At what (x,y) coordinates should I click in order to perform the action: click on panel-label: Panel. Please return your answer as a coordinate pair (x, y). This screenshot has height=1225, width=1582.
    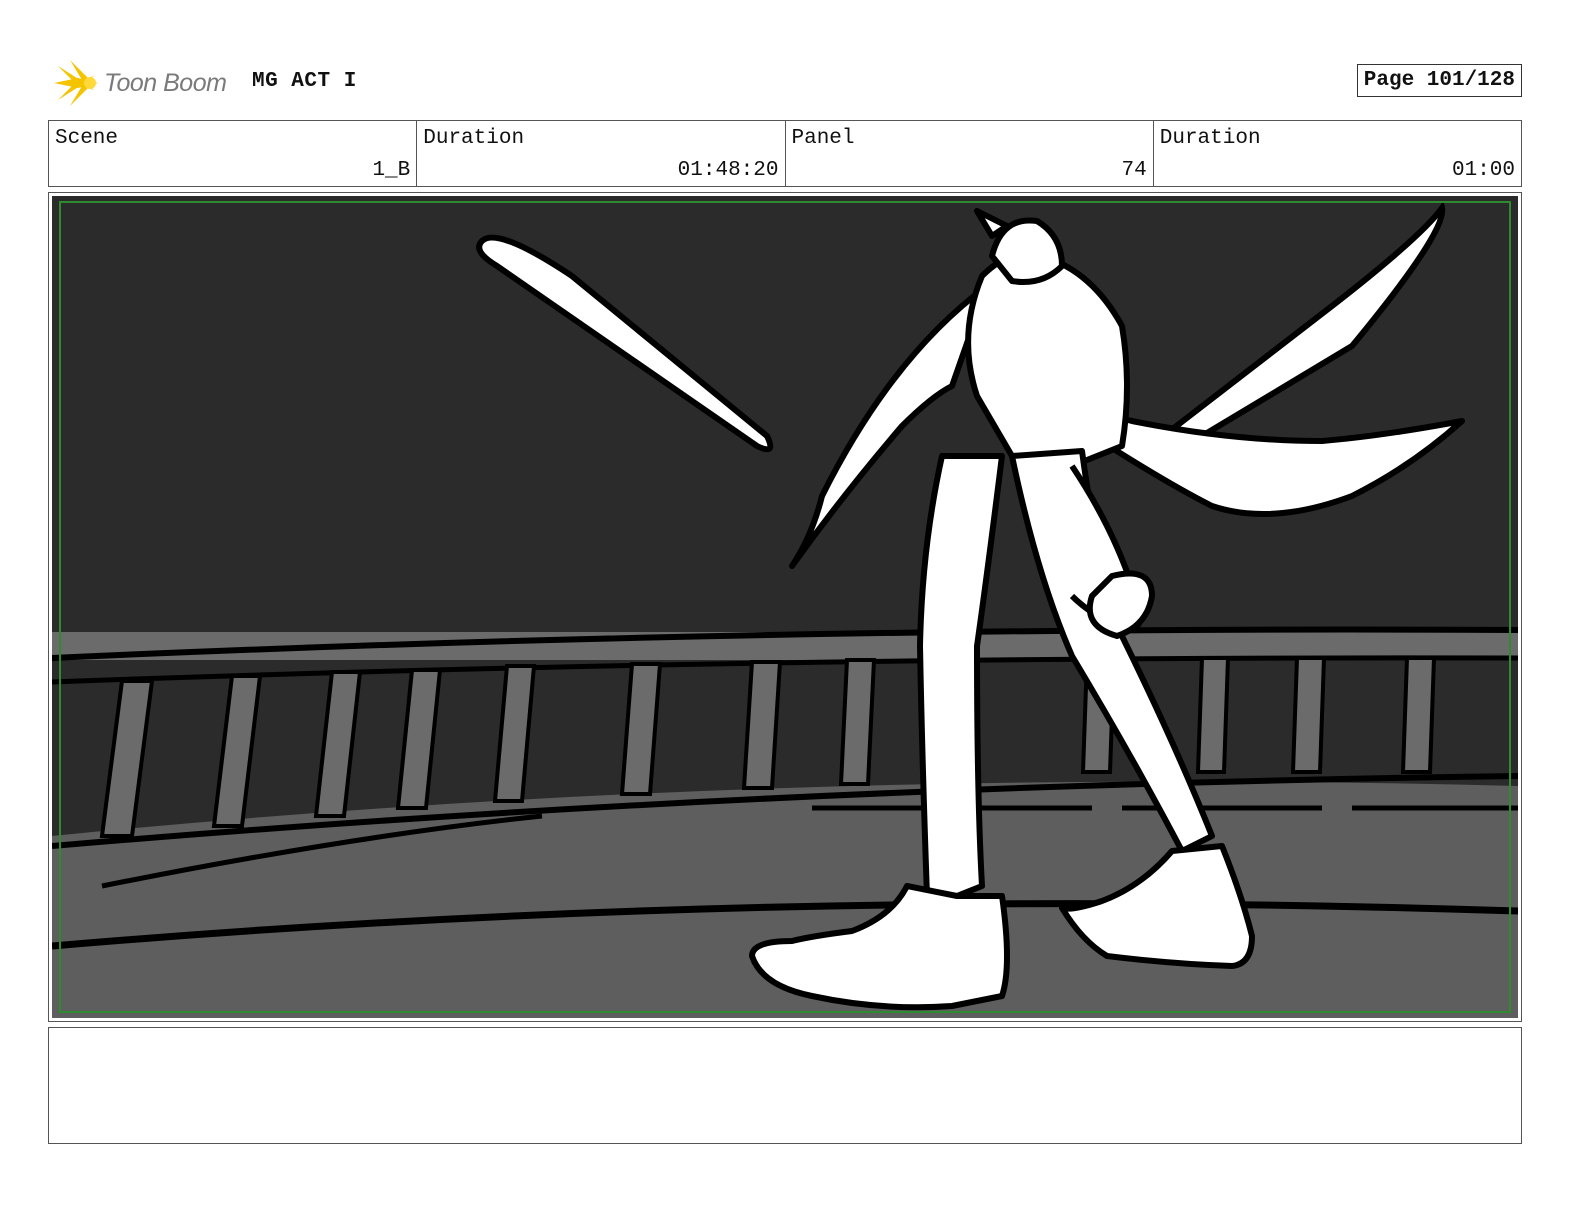
    Looking at the image, I should click on (823, 138).